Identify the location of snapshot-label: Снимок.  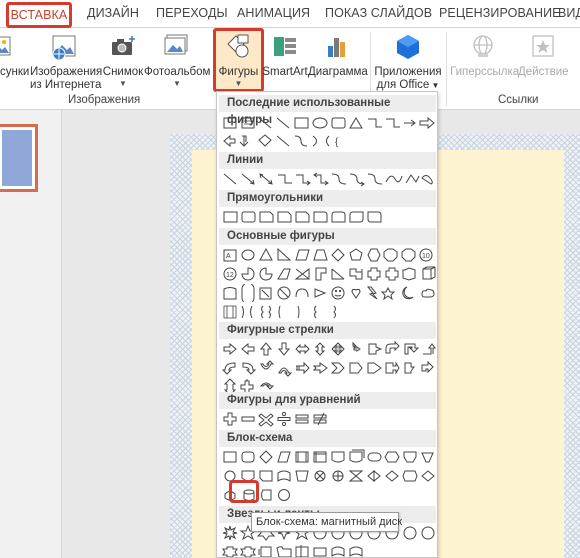
(123, 72).